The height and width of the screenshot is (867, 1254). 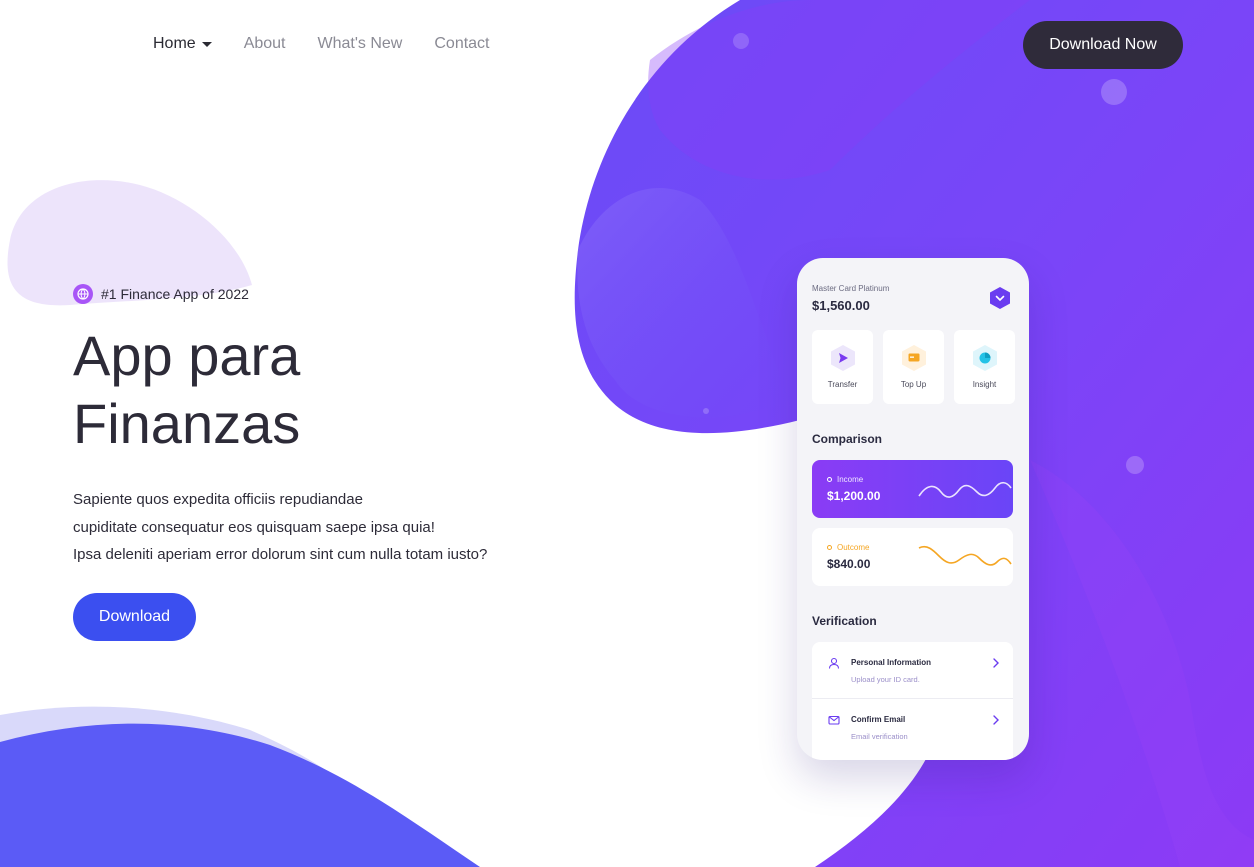 I want to click on mail-icon, so click(x=834, y=720).